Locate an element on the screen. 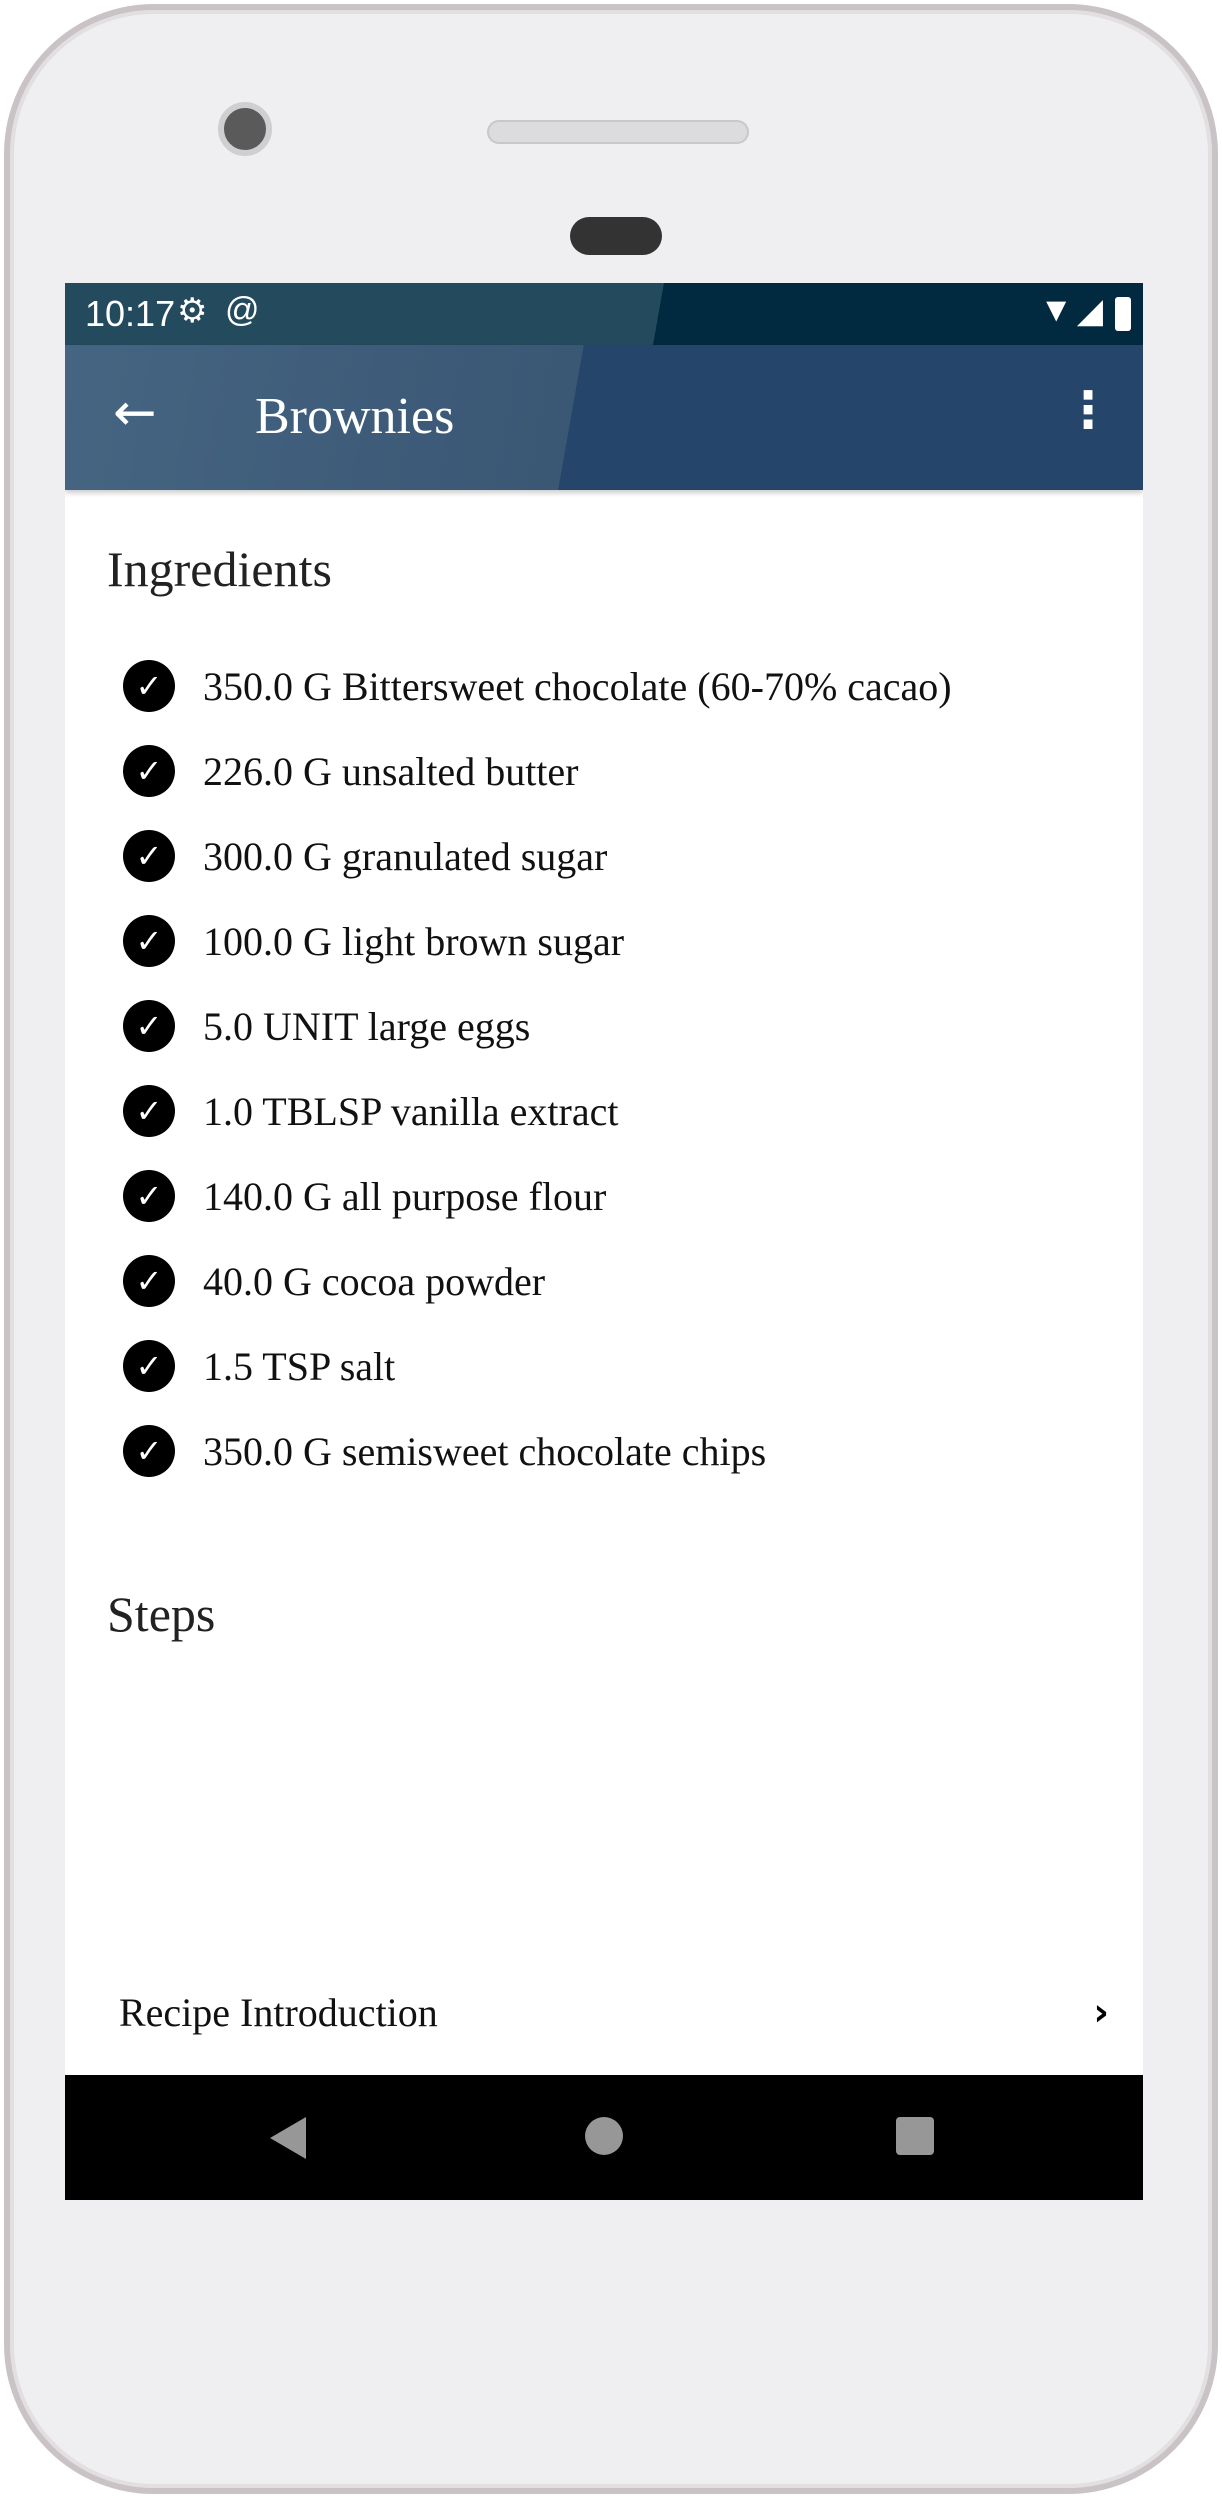 This screenshot has width=1222, height=2498. ingredient-item: ✓ 40.0 G cocoa powder is located at coordinates (334, 1281).